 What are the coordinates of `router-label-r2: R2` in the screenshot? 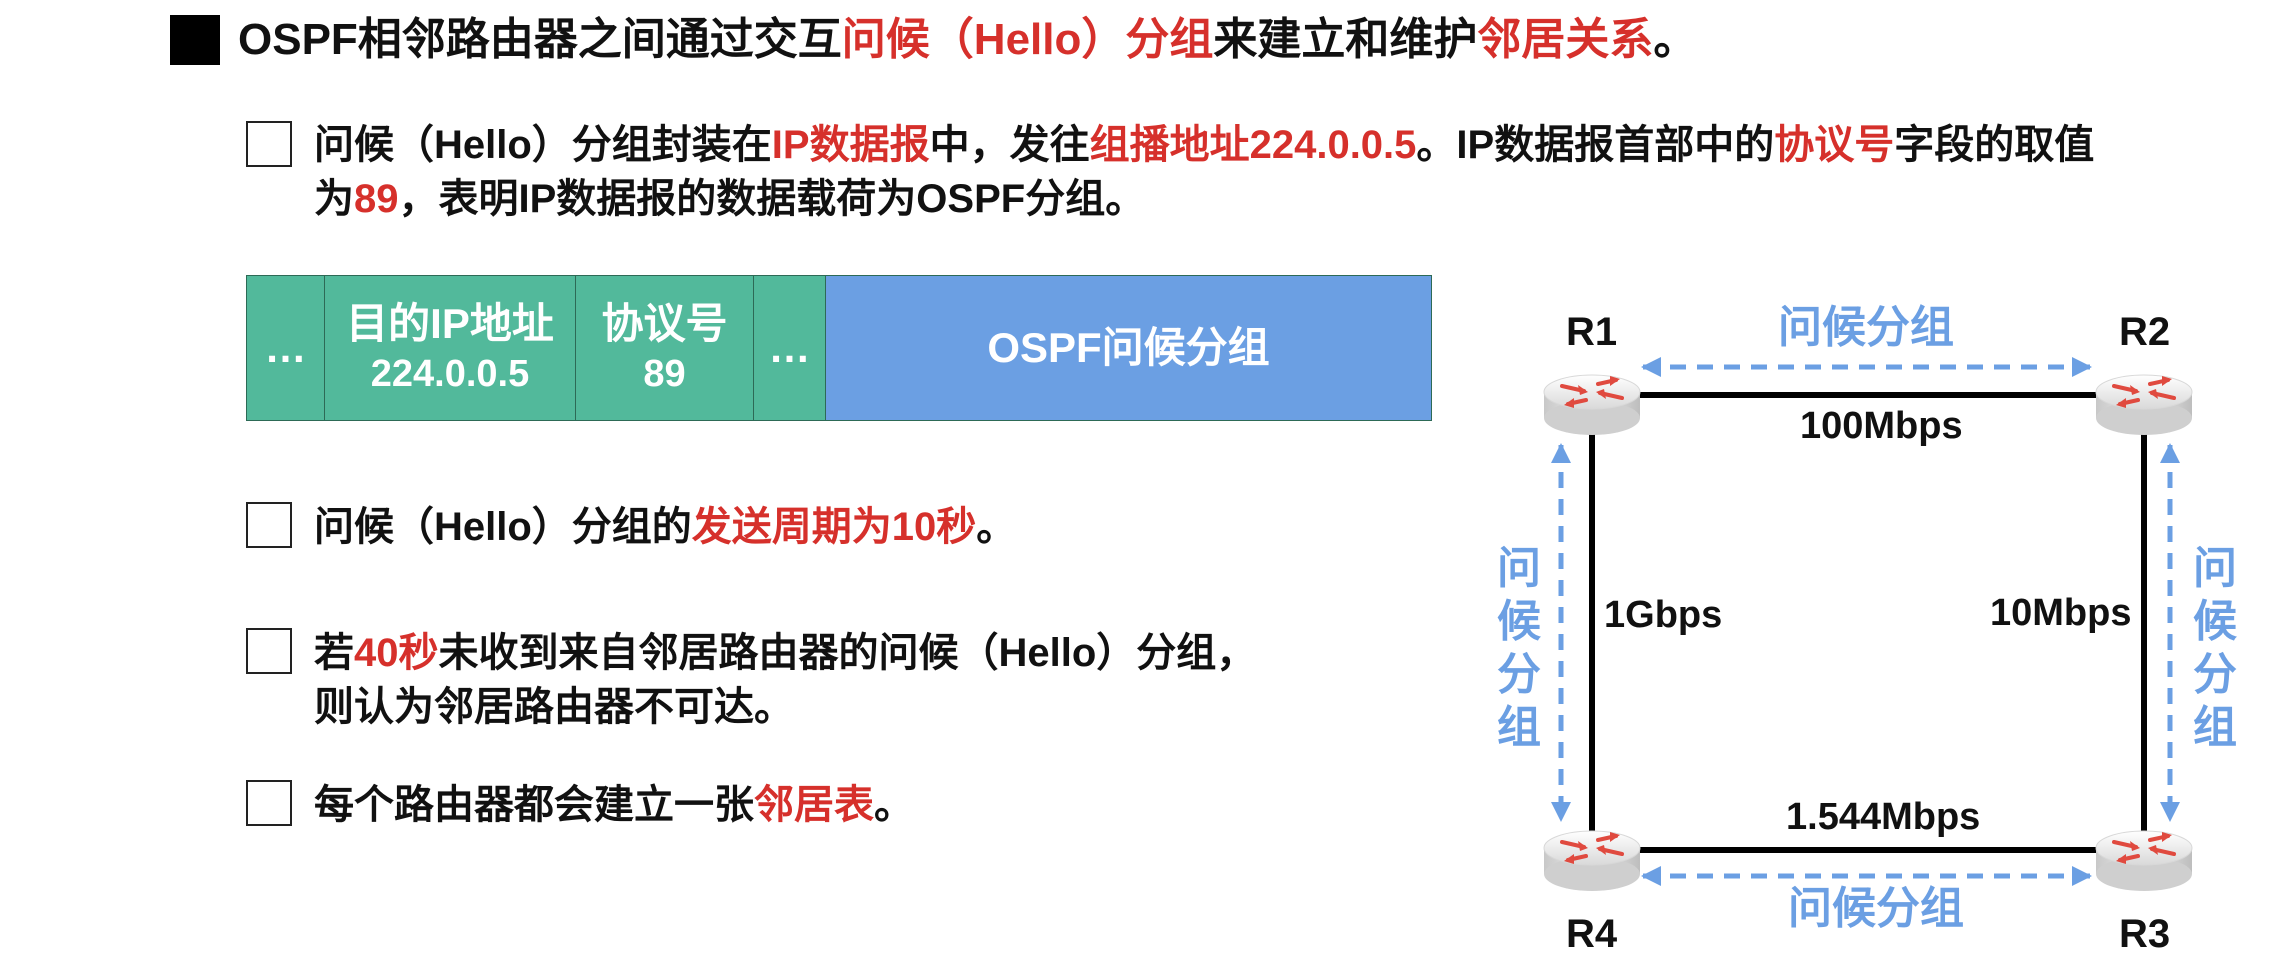 It's located at (2145, 332).